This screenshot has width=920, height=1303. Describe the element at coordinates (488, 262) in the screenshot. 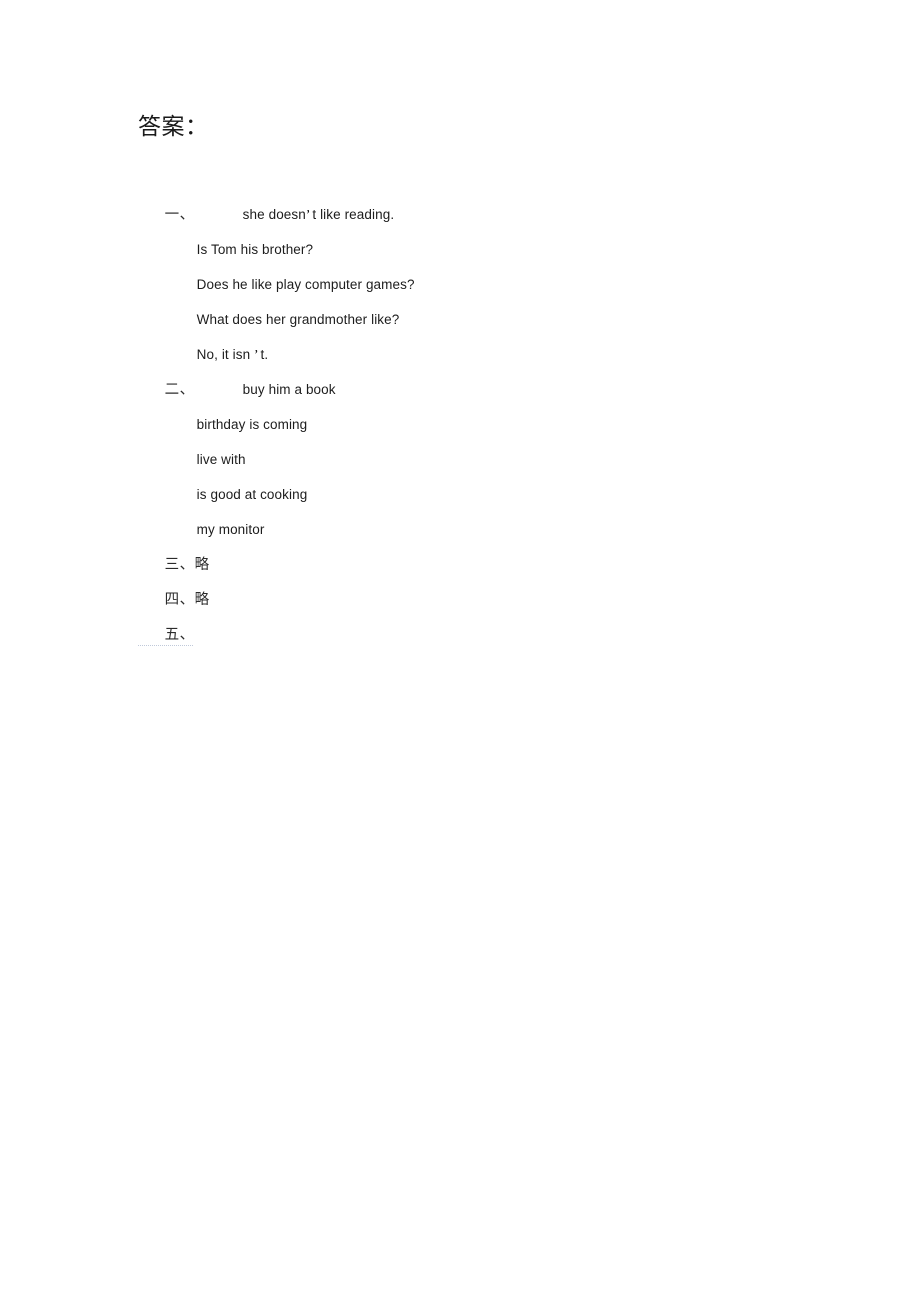

I see `answer-line-1-3: Does he like play computer games?` at that location.